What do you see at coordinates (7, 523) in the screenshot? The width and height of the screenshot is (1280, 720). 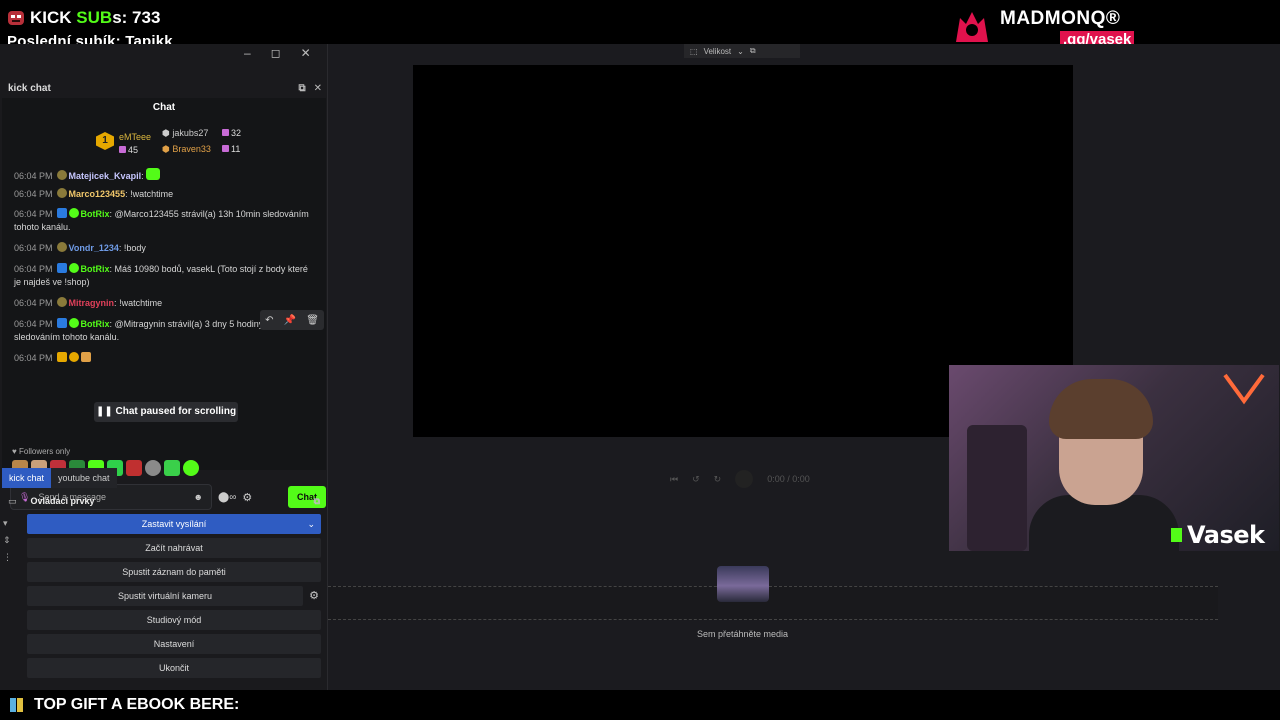 I see `collapse-icon: ▾` at bounding box center [7, 523].